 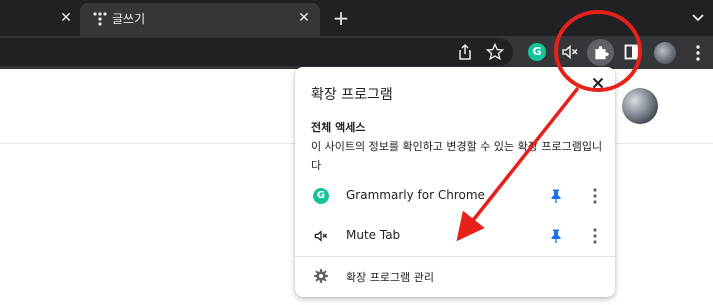 I want to click on extensions-button, so click(x=600, y=52).